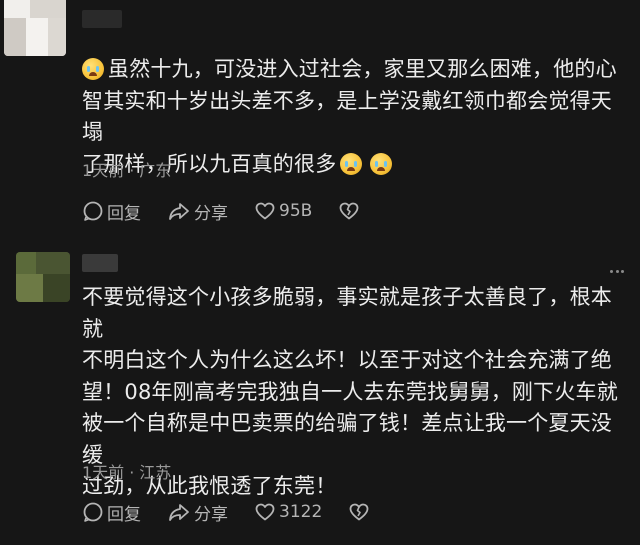 The width and height of the screenshot is (640, 545). What do you see at coordinates (240, 512) in the screenshot?
I see `comment-actions: 回复 分享 3122` at bounding box center [240, 512].